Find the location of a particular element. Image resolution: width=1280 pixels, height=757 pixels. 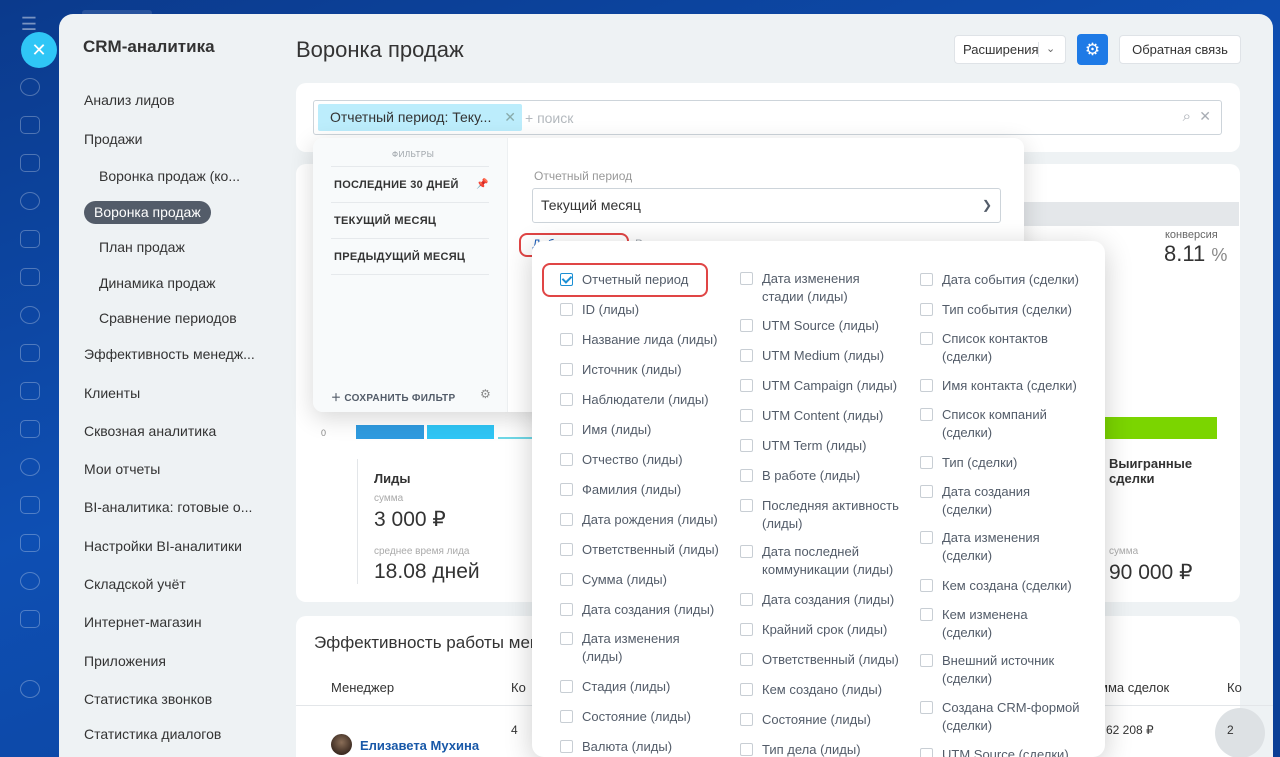

crm-icon is located at coordinates (30, 201).